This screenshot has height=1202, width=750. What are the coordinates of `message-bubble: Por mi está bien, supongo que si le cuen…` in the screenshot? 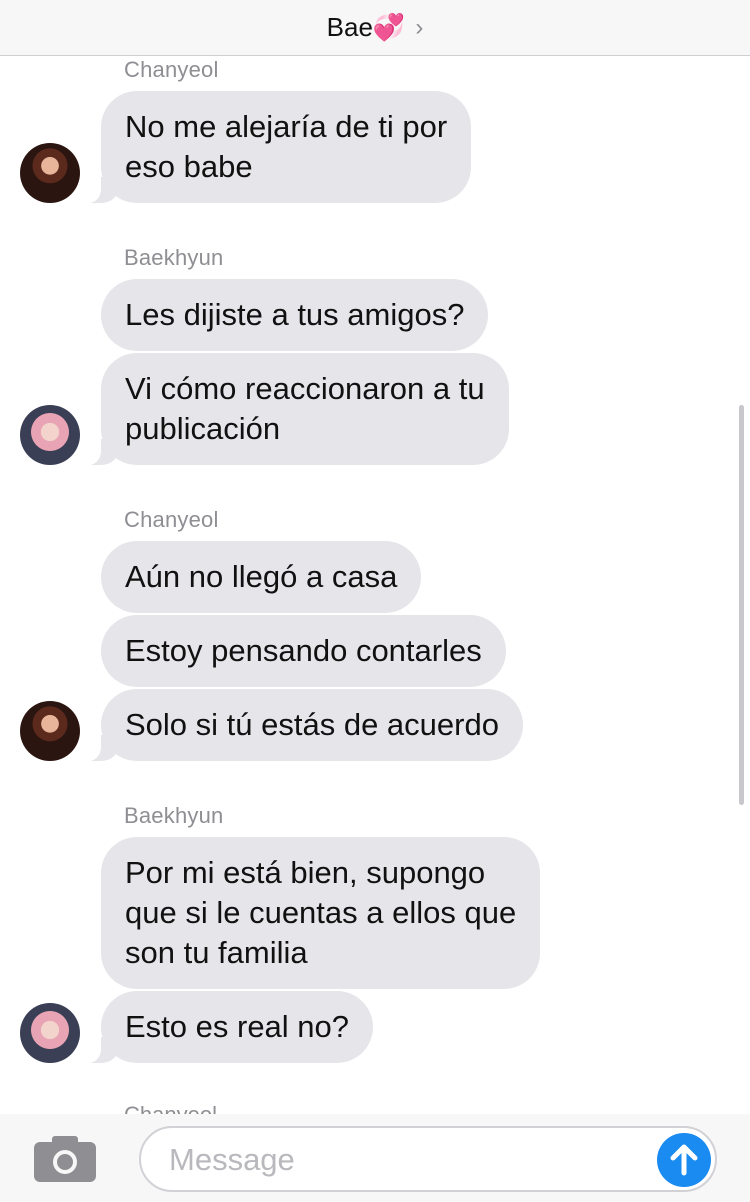 It's located at (321, 913).